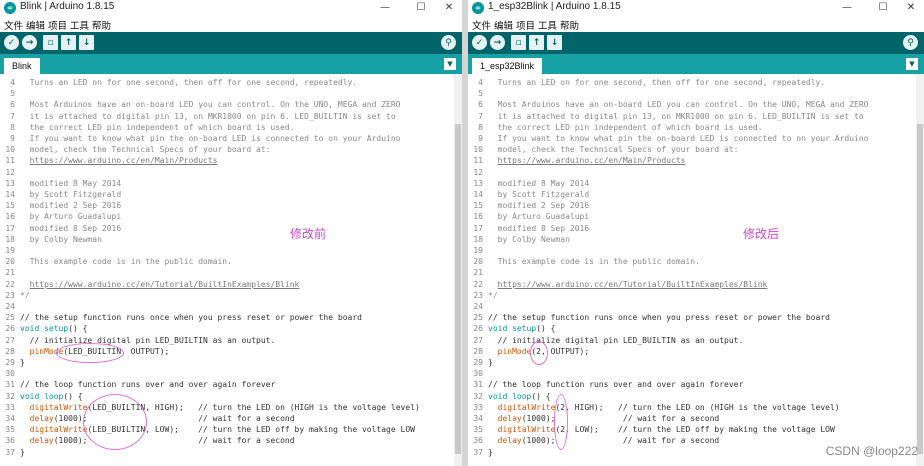 The width and height of the screenshot is (924, 466). I want to click on code-line: 32 void loop() {, so click(41, 396).